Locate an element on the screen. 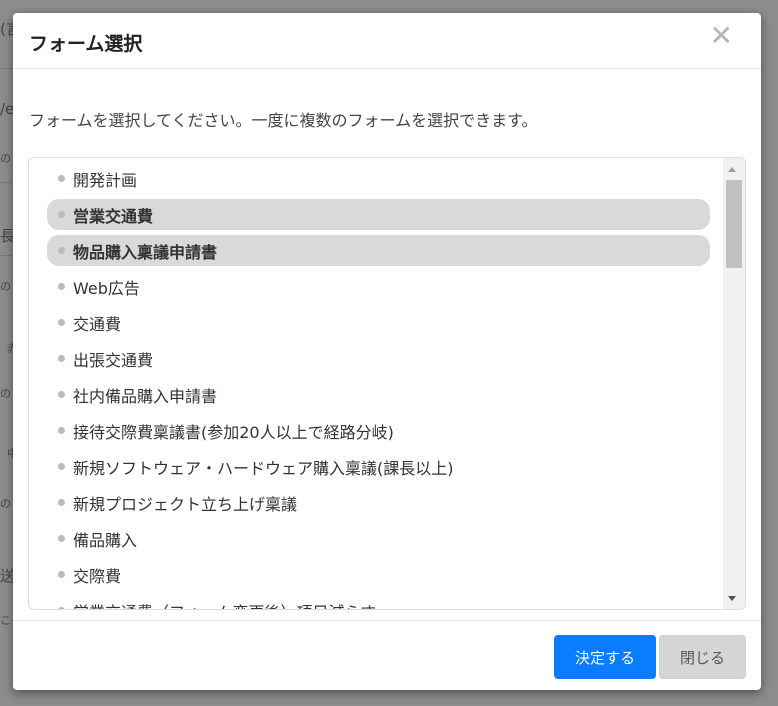 This screenshot has height=706, width=778. list-item-label: Web広告 is located at coordinates (106, 288).